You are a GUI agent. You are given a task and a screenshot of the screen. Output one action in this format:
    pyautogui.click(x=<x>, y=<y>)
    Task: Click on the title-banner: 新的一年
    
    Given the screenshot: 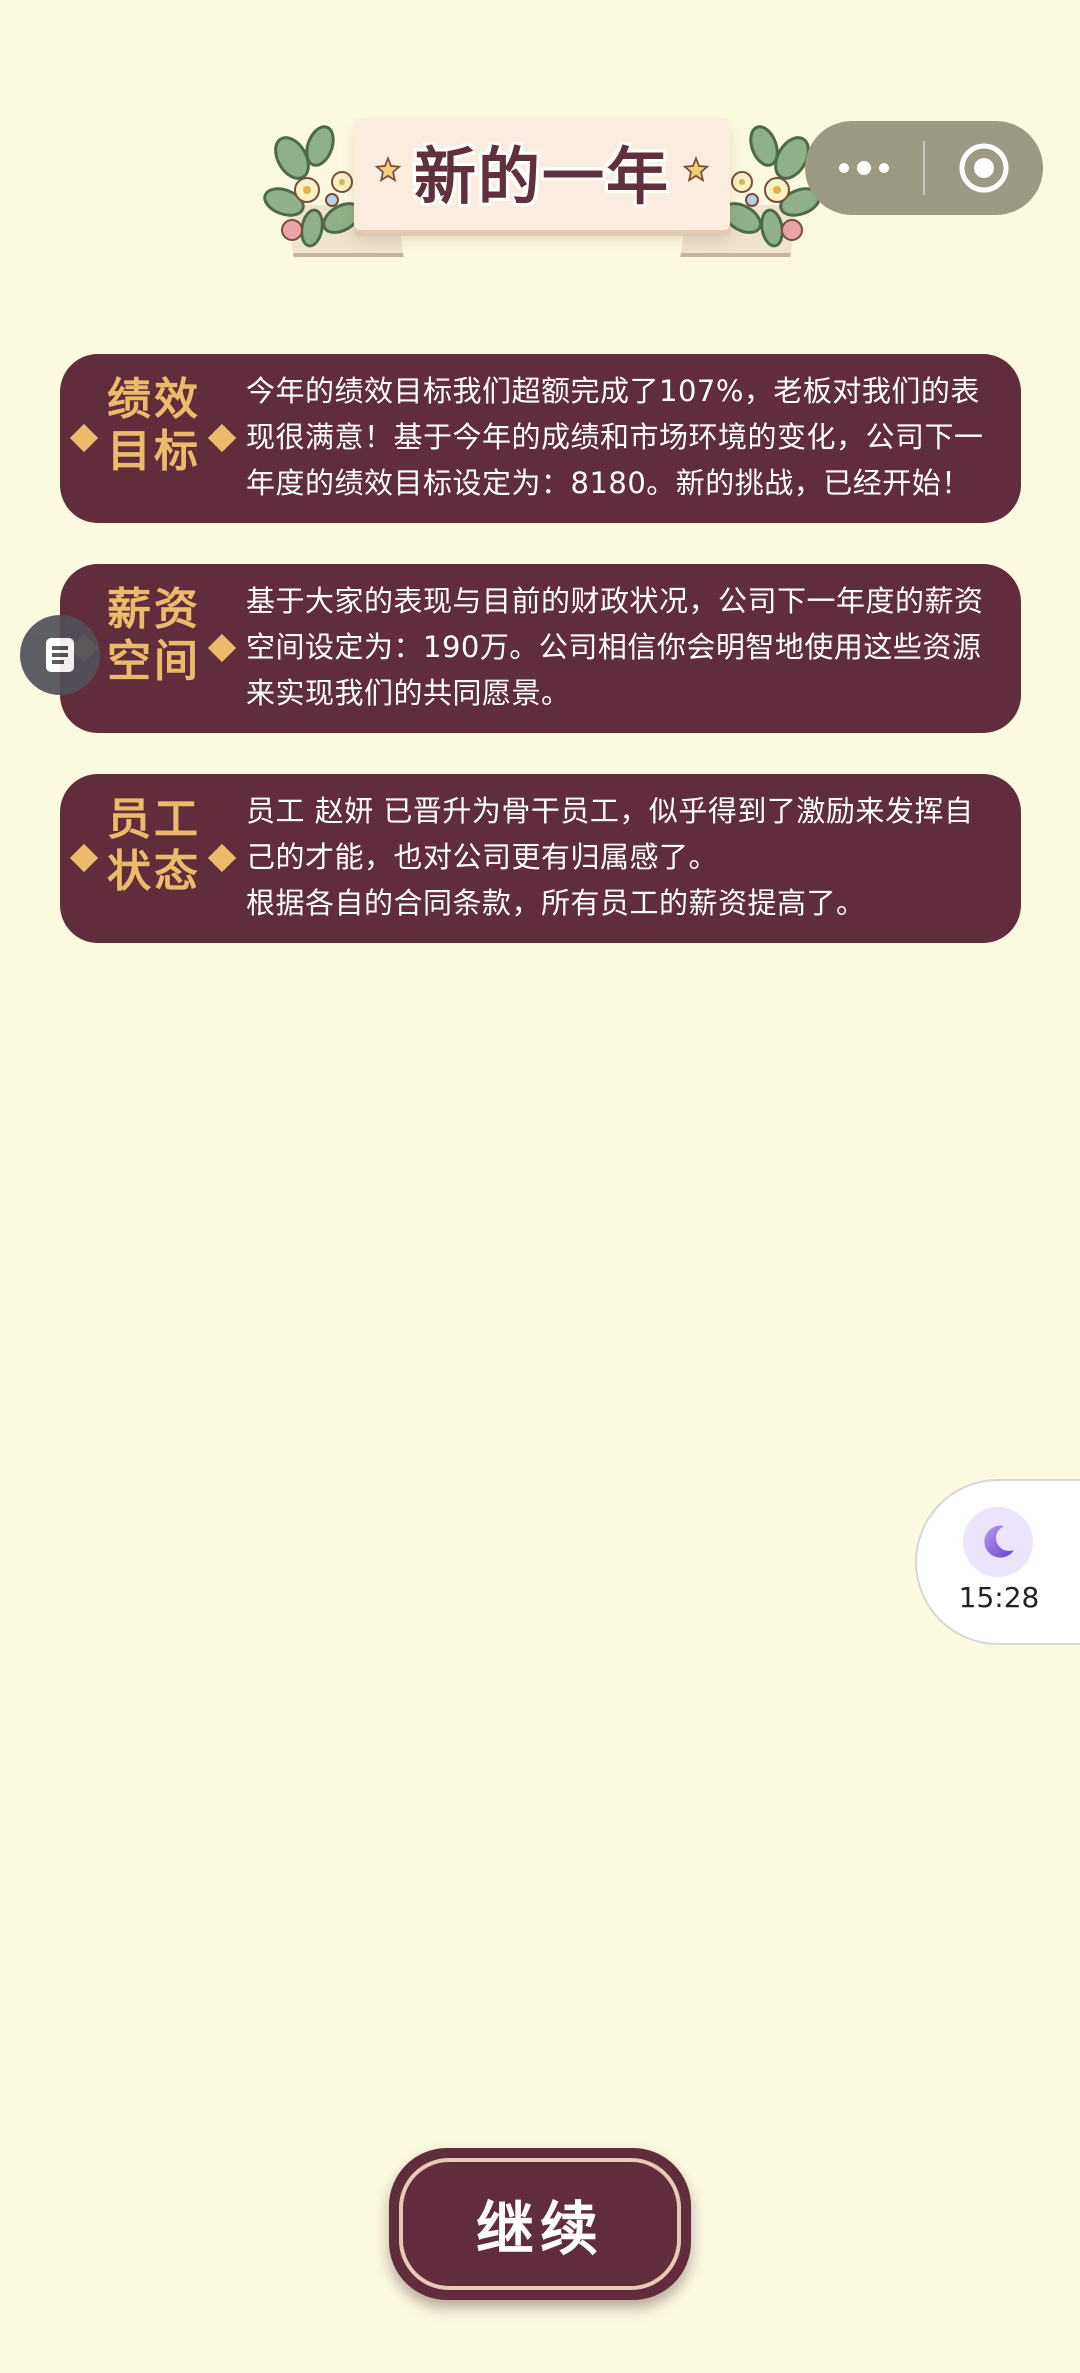 What is the action you would take?
    pyautogui.click(x=542, y=190)
    